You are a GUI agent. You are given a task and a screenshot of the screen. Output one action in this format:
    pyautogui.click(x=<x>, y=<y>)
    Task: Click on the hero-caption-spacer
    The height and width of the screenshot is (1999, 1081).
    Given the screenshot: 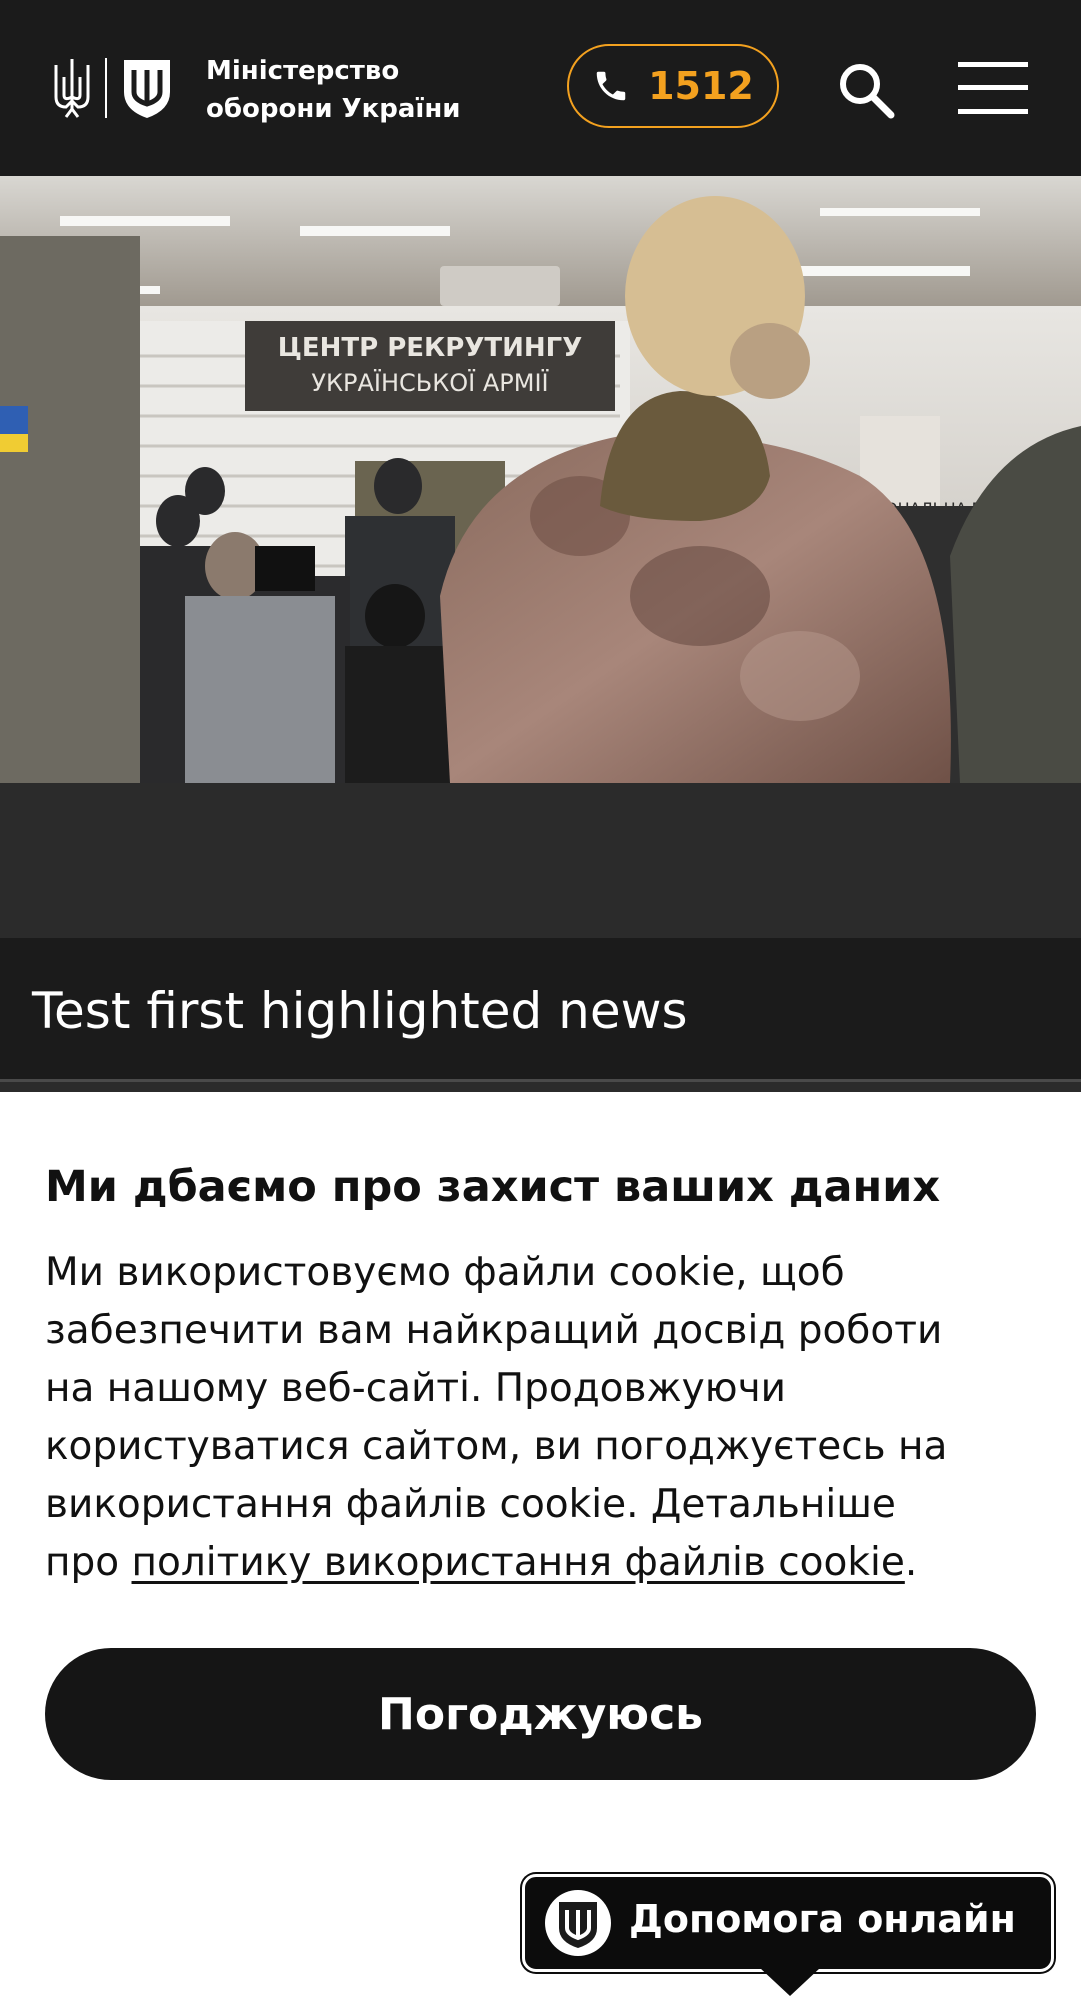 What is the action you would take?
    pyautogui.click(x=540, y=860)
    